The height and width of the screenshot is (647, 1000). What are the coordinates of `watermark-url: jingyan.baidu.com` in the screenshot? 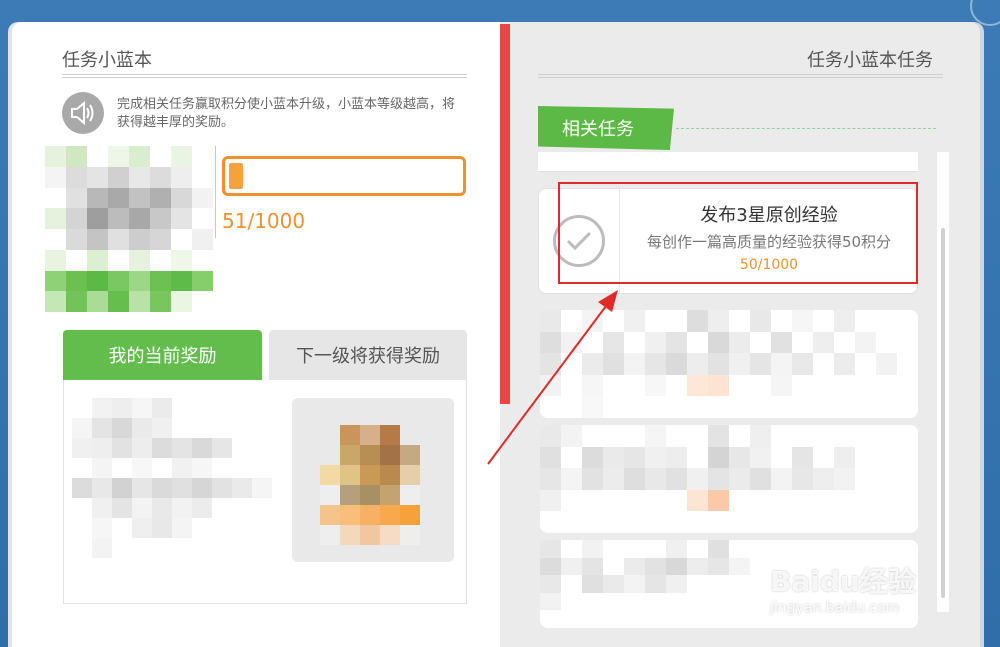 It's located at (835, 608).